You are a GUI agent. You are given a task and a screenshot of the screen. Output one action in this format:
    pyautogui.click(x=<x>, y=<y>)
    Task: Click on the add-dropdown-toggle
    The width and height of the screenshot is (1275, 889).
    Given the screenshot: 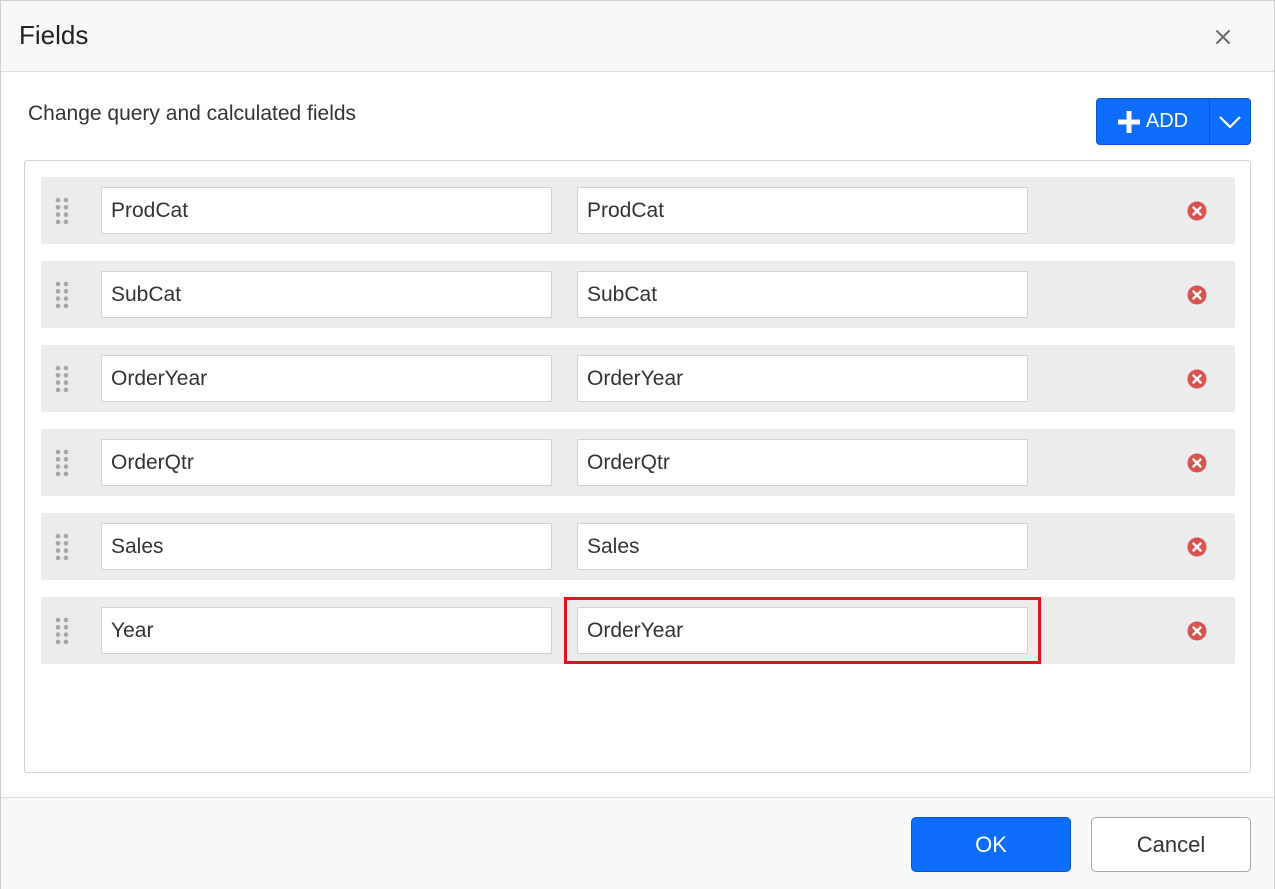 What is the action you would take?
    pyautogui.click(x=1229, y=121)
    